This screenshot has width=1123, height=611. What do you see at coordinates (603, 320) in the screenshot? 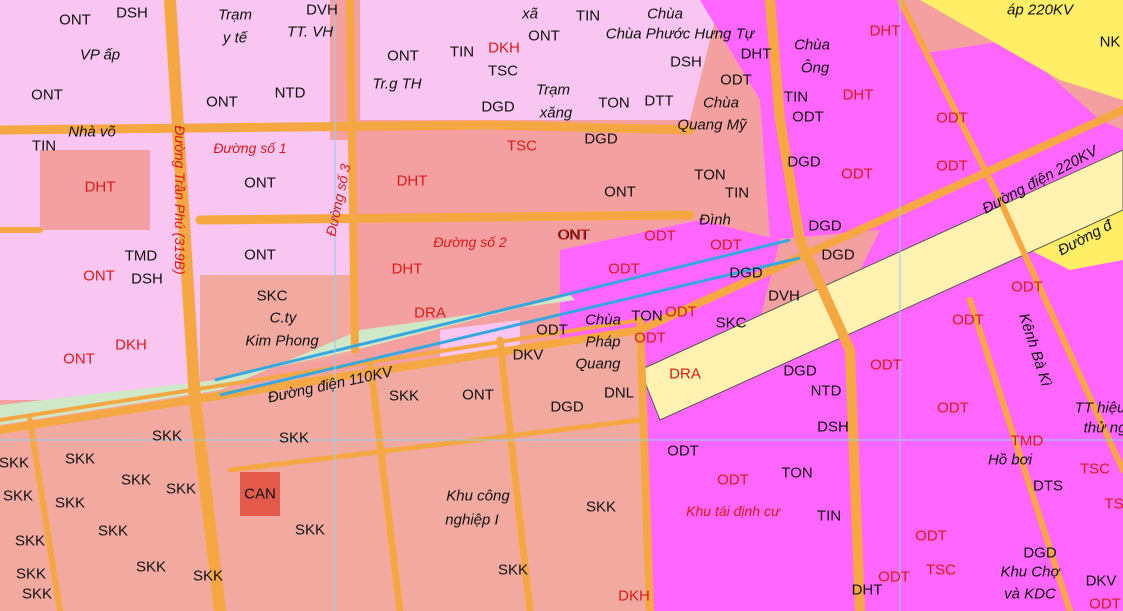
I see `place-chua-phap-quang-1: Chùa` at bounding box center [603, 320].